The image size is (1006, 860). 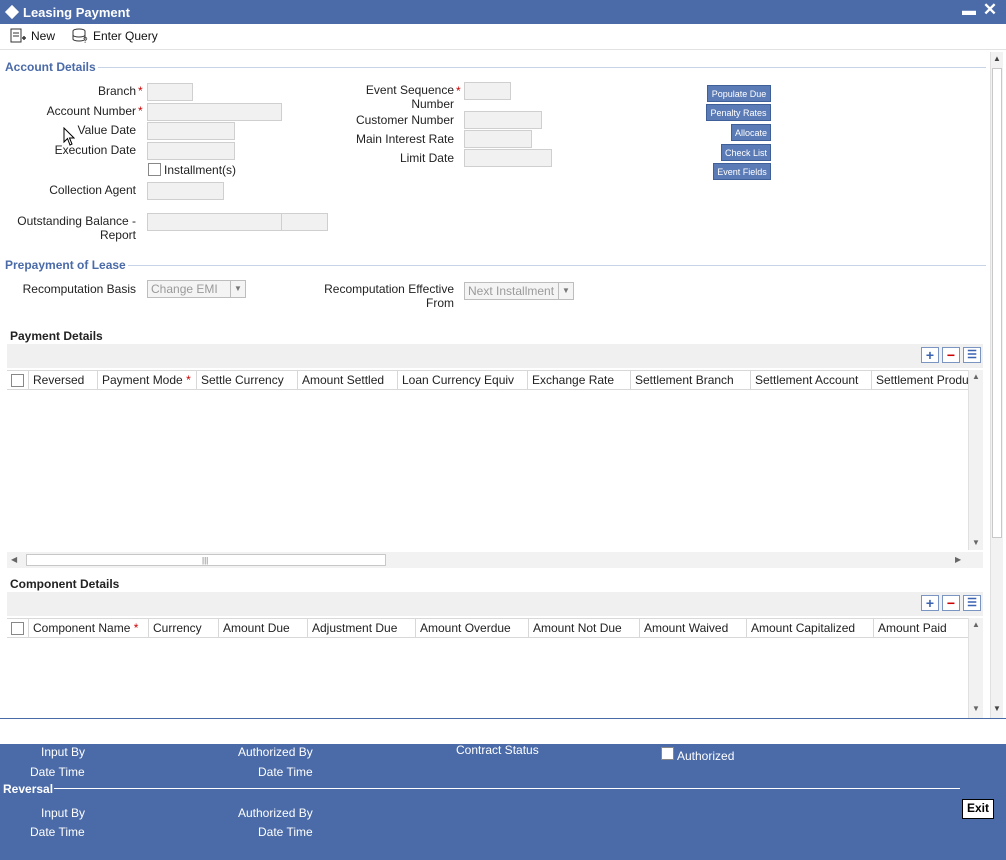 What do you see at coordinates (667, 753) in the screenshot?
I see `authorized-checkbox` at bounding box center [667, 753].